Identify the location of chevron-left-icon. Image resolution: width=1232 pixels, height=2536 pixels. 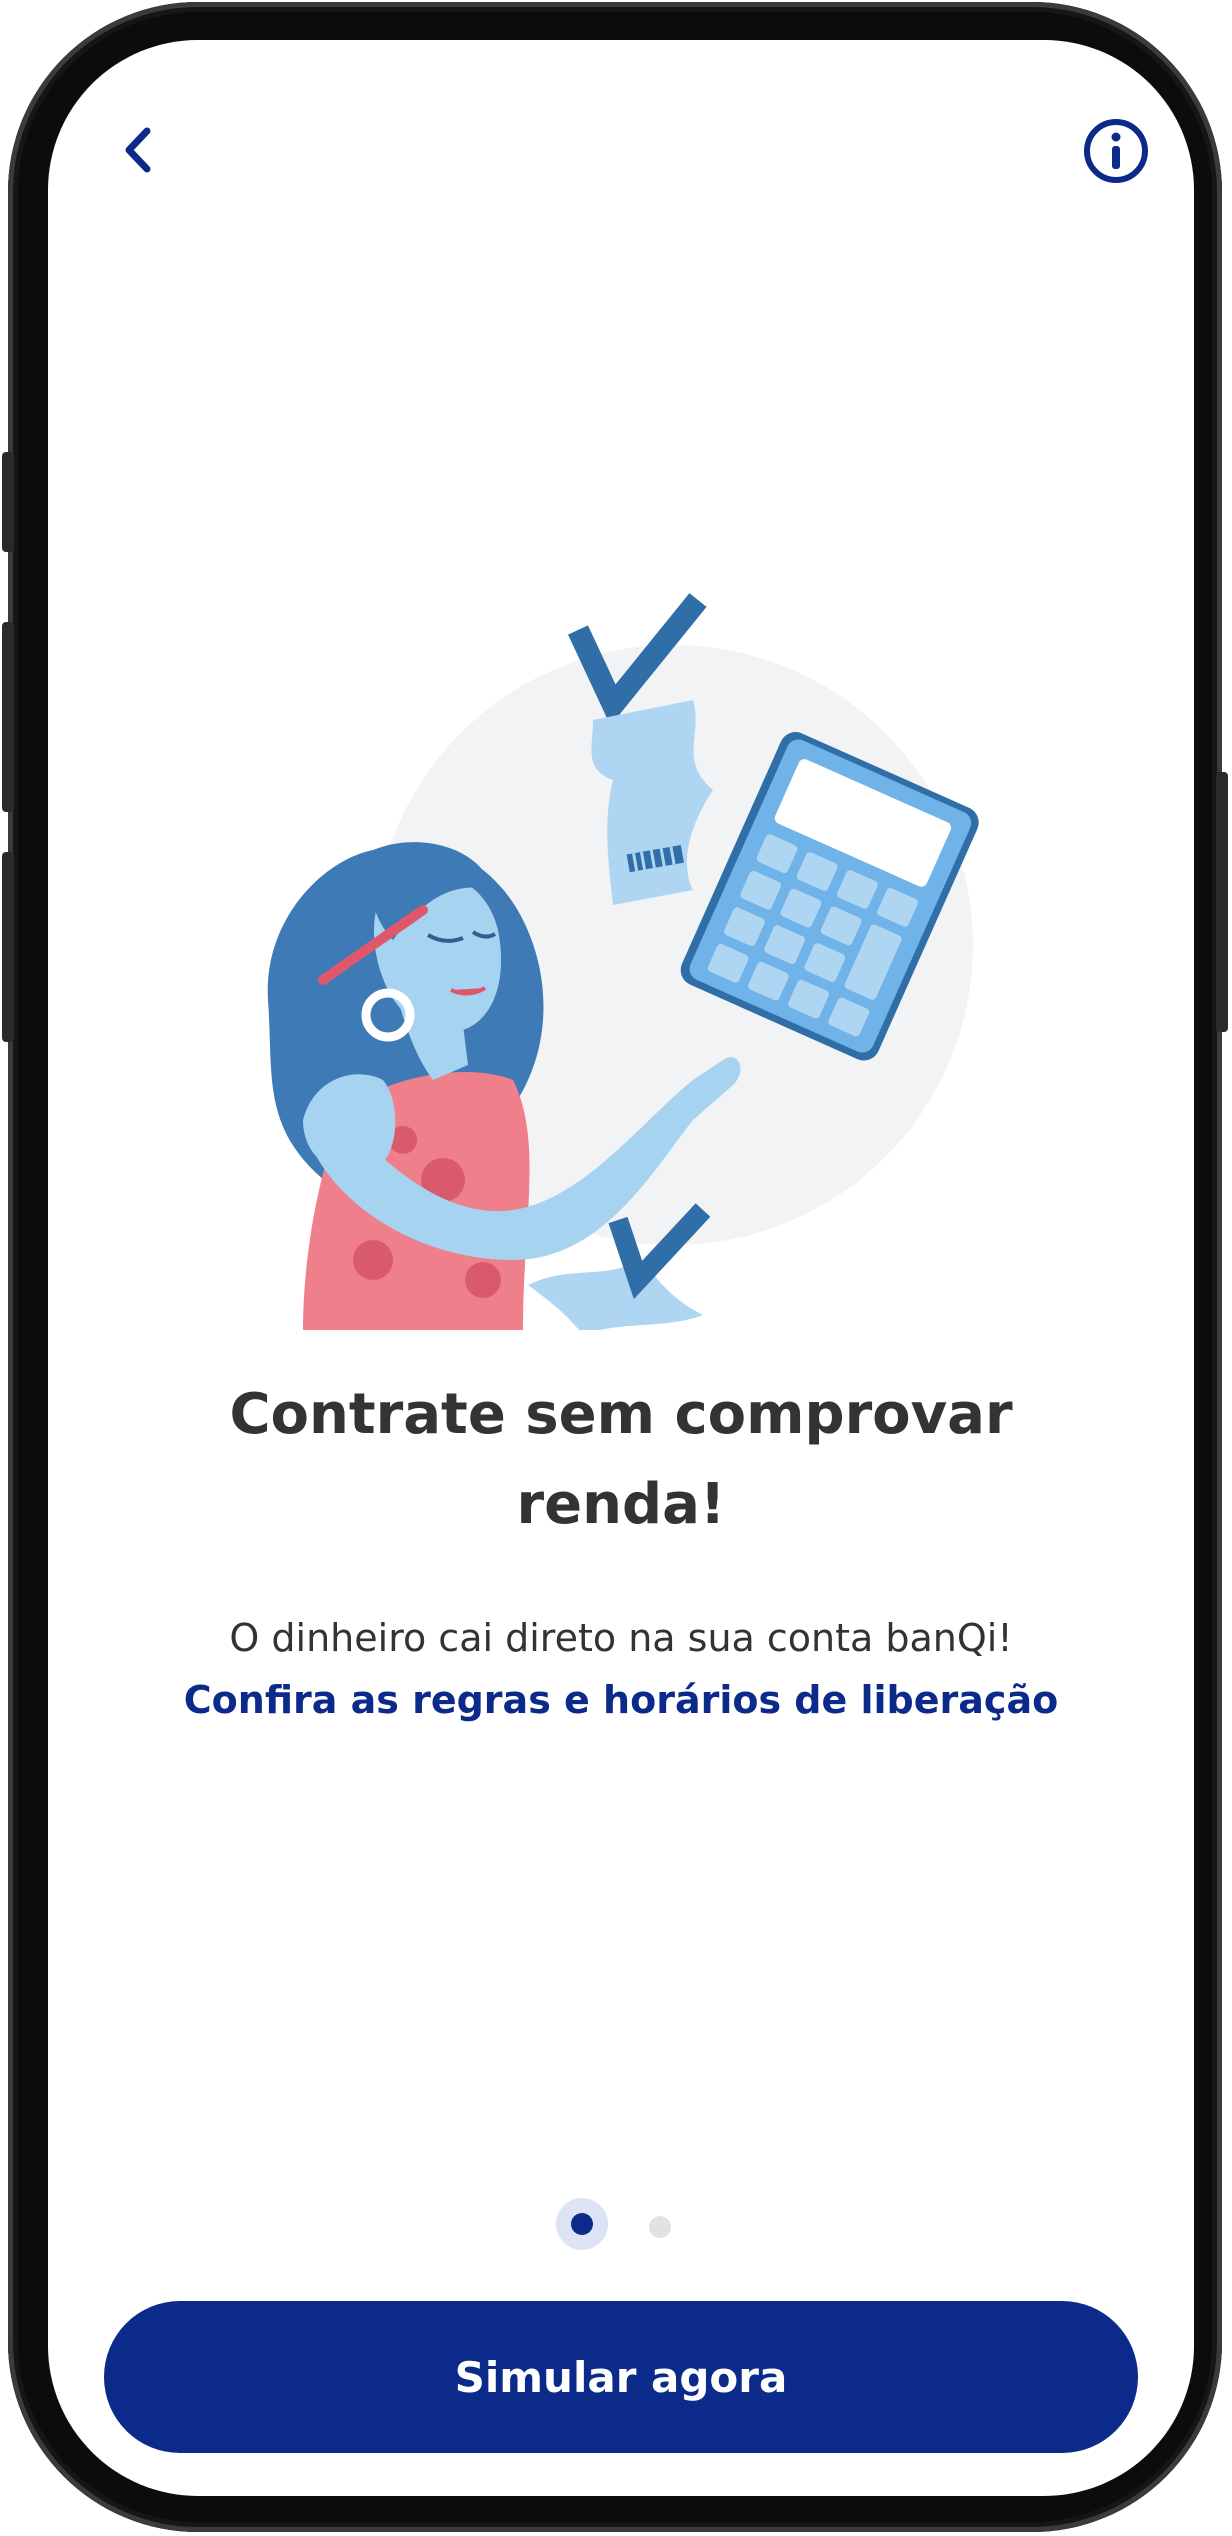
(138, 150).